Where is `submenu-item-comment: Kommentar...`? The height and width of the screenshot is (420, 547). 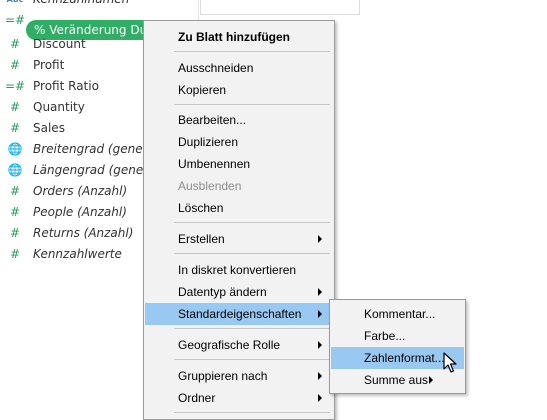 submenu-item-comment: Kommentar... is located at coordinates (397, 314).